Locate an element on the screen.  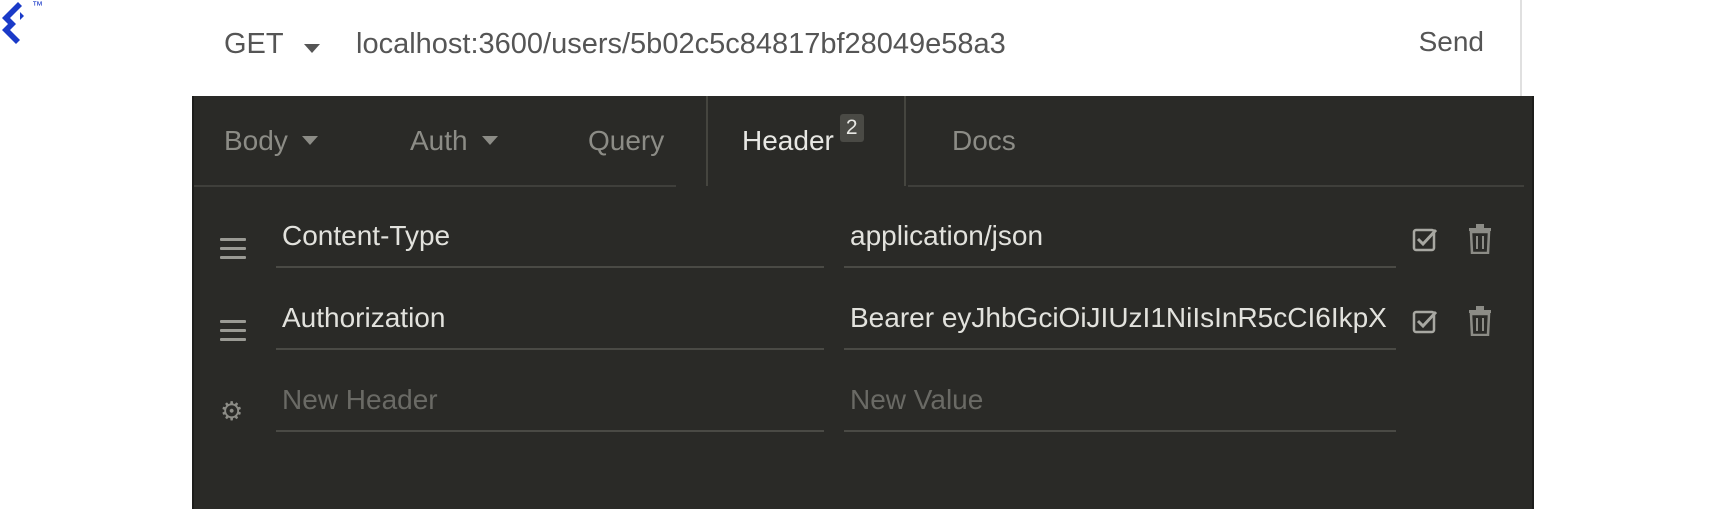
tab-docs: Docs is located at coordinates (984, 141).